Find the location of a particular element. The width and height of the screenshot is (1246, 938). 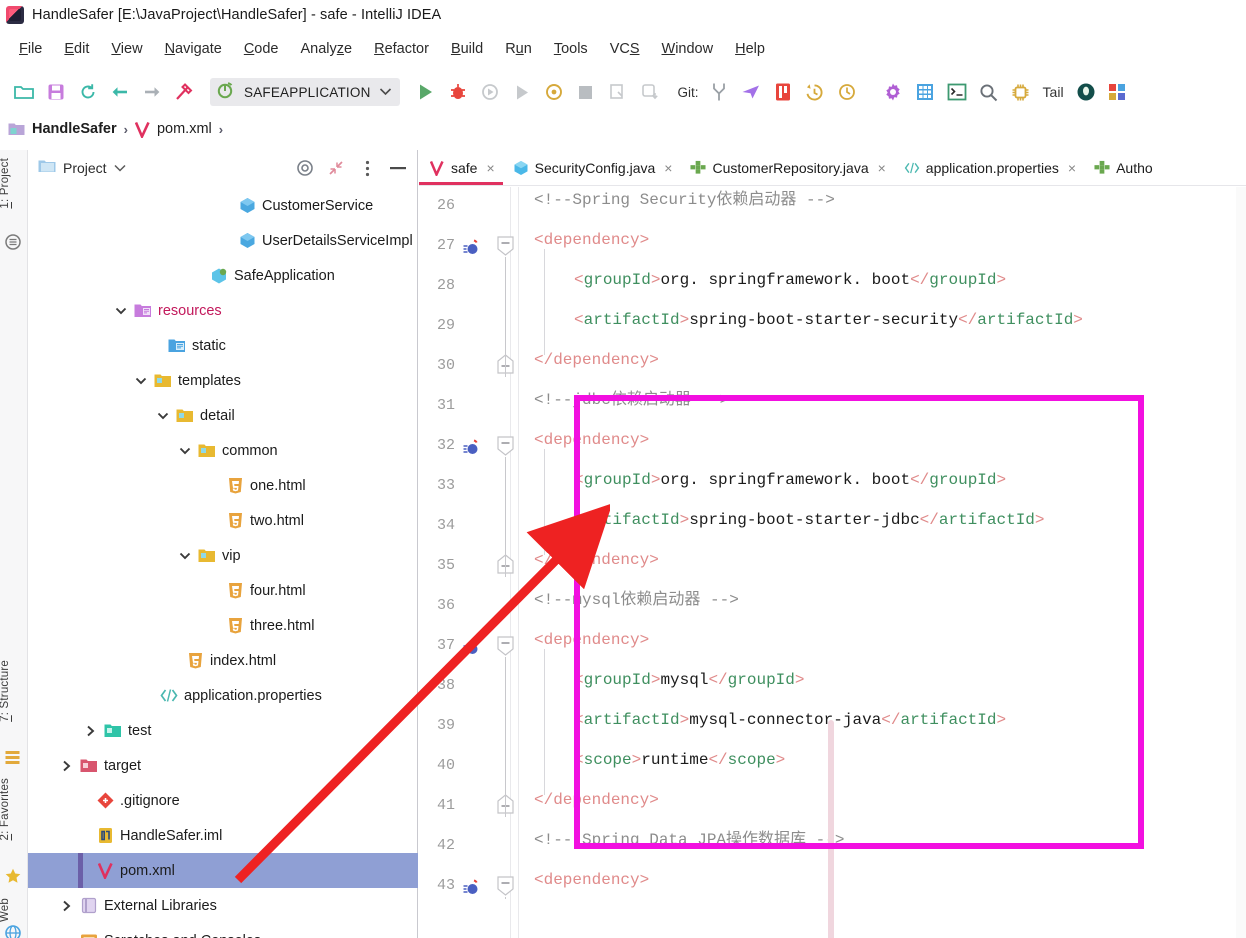

tree-node-vip: vip is located at coordinates (223, 555).